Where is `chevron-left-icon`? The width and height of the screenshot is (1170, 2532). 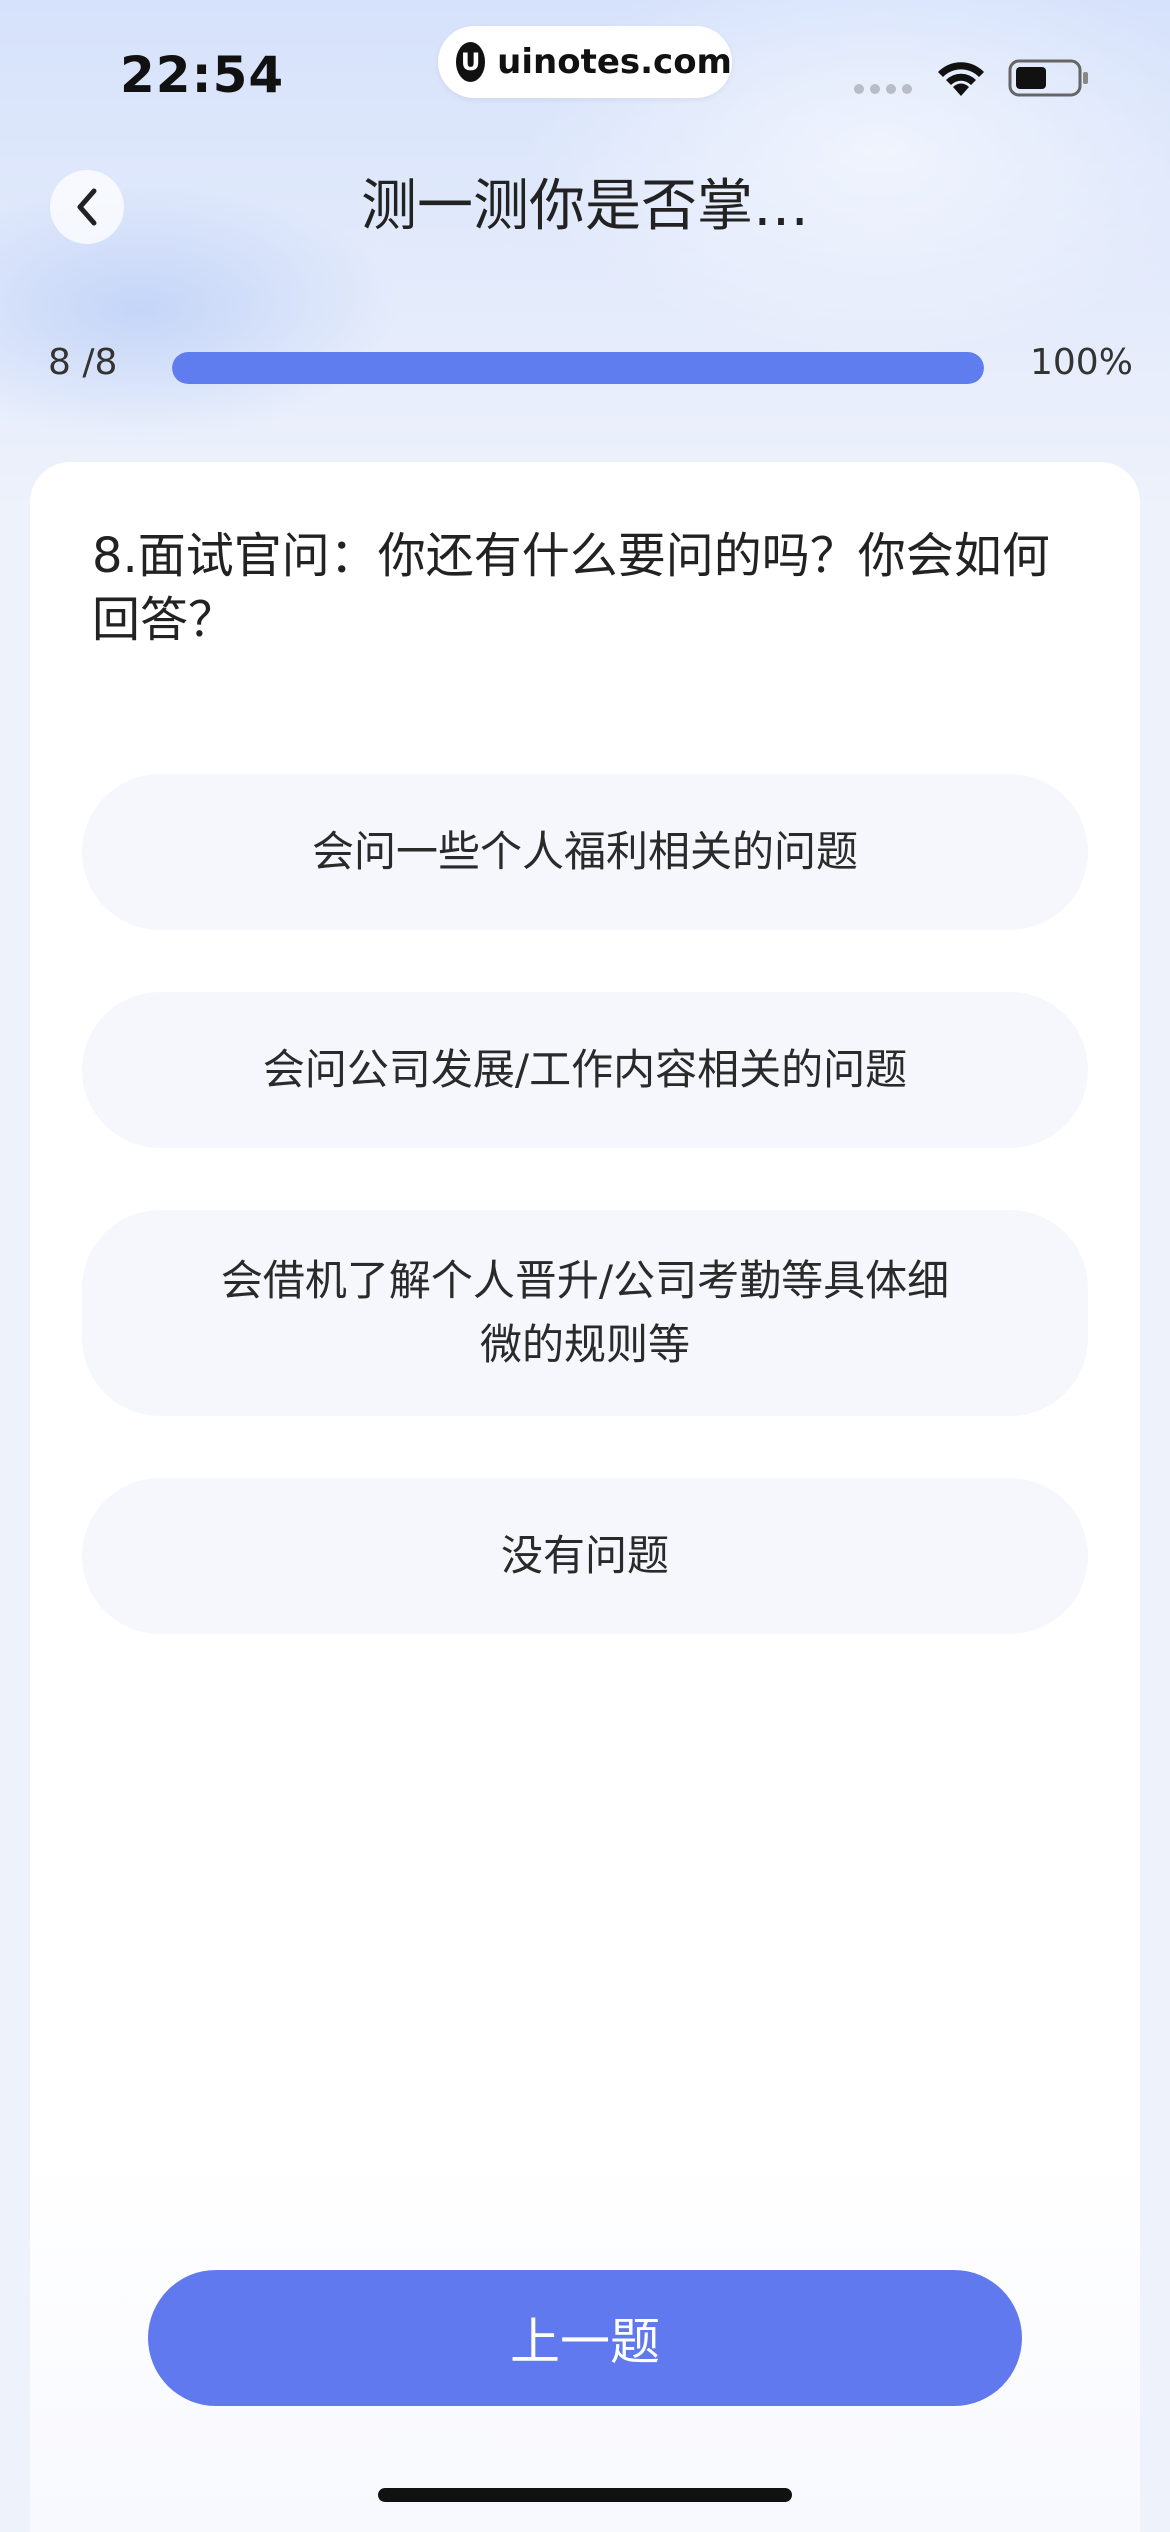 chevron-left-icon is located at coordinates (87, 207).